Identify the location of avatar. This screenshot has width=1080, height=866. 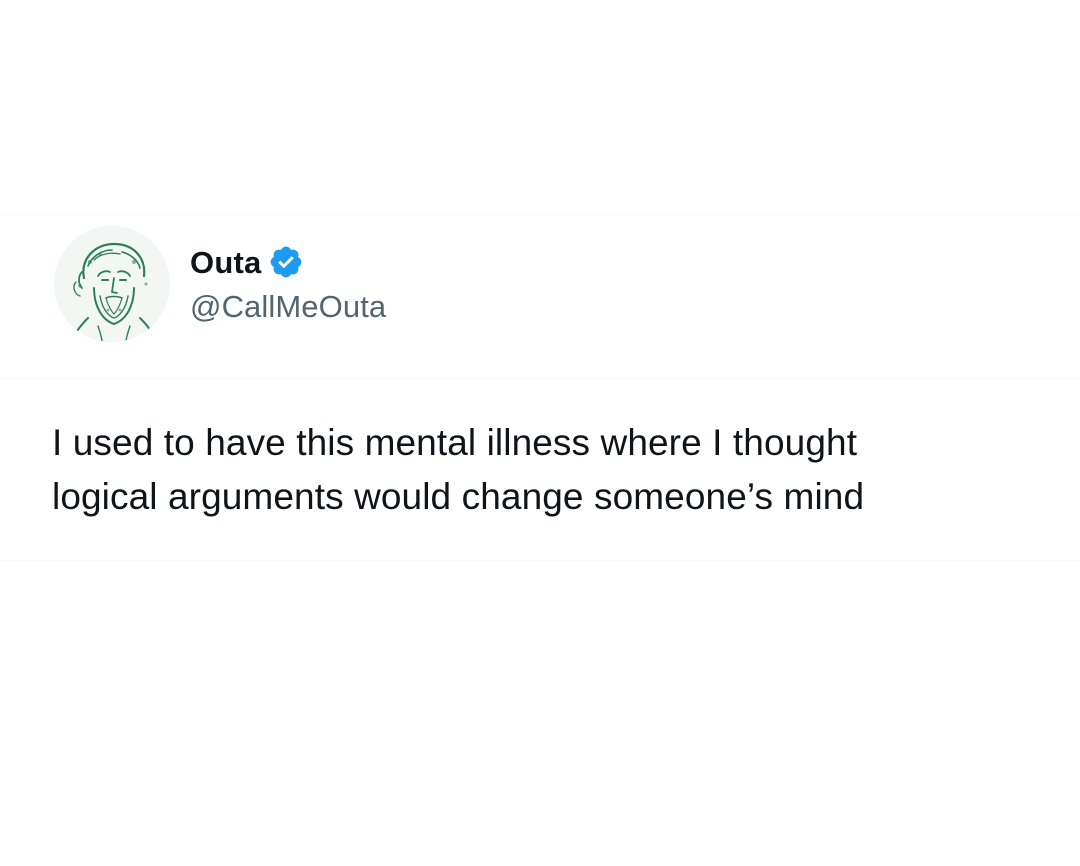
(112, 284).